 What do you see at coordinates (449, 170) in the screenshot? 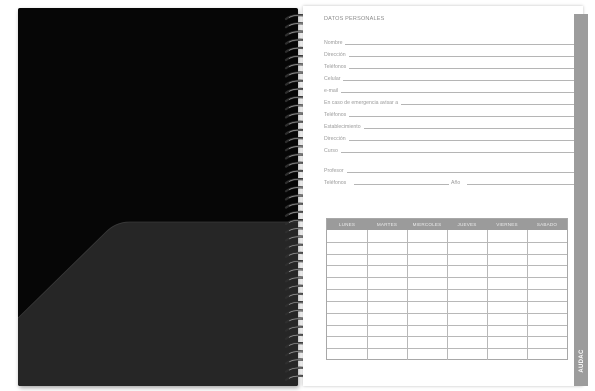
I see `form-field: Profesor` at bounding box center [449, 170].